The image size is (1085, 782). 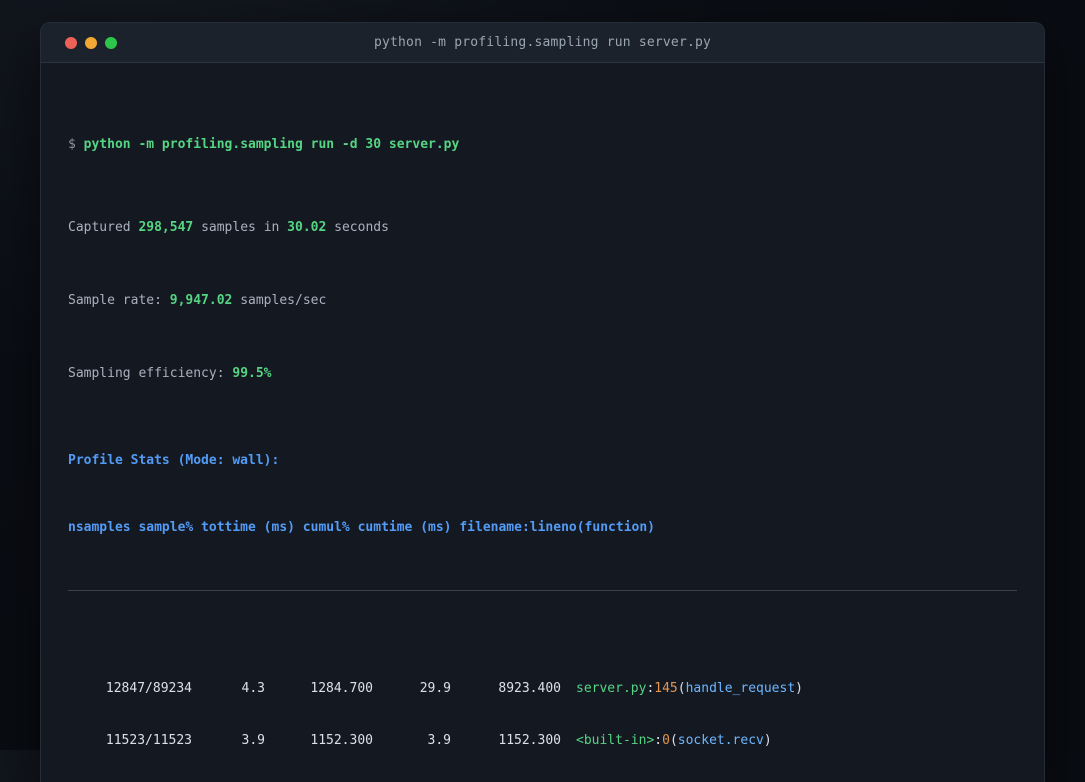 I want to click on prompt-symbol: $, so click(x=76, y=144).